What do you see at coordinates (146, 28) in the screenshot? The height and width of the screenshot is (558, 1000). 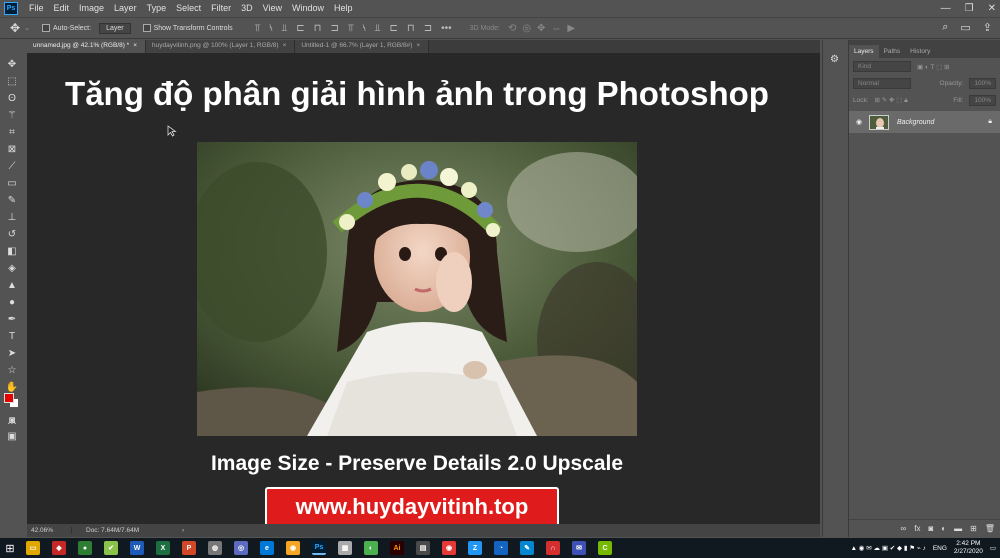 I see `show-transform-checkbox` at bounding box center [146, 28].